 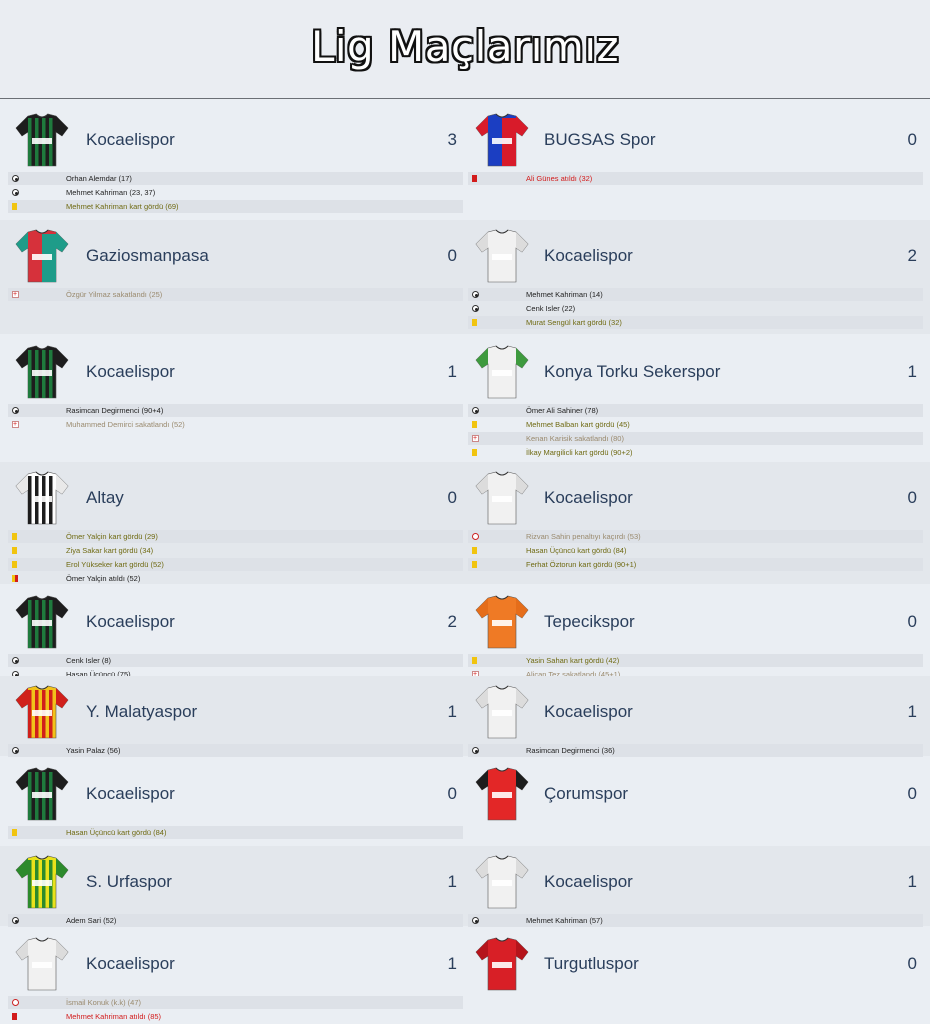 I want to click on team-row: Konya Torku Sekerspor 1, so click(x=695, y=370).